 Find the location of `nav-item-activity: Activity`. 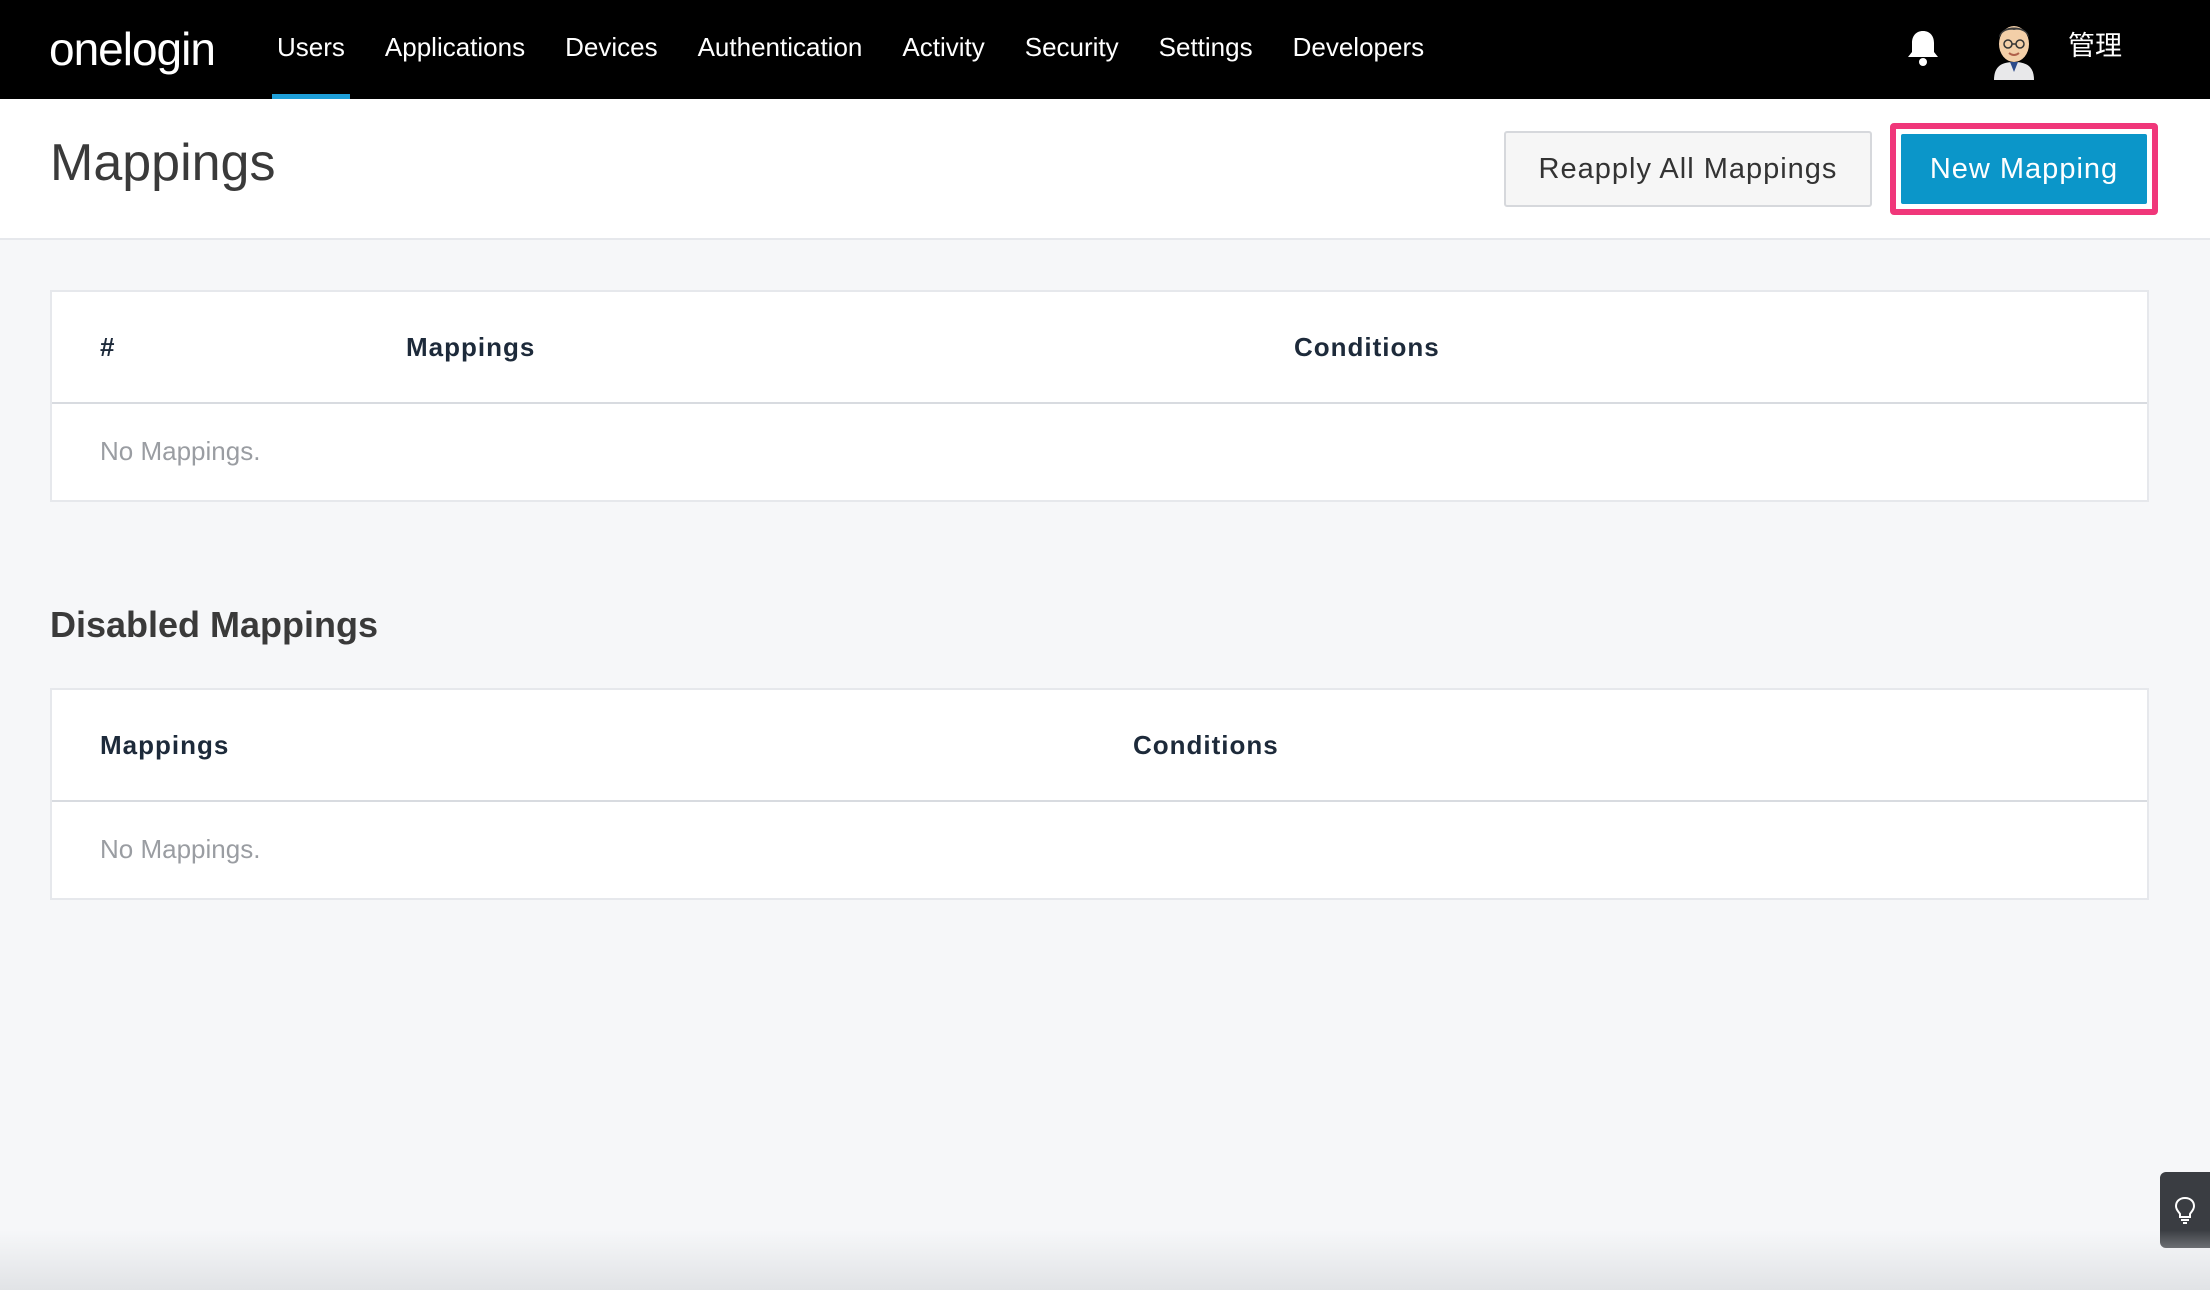

nav-item-activity: Activity is located at coordinates (943, 49).